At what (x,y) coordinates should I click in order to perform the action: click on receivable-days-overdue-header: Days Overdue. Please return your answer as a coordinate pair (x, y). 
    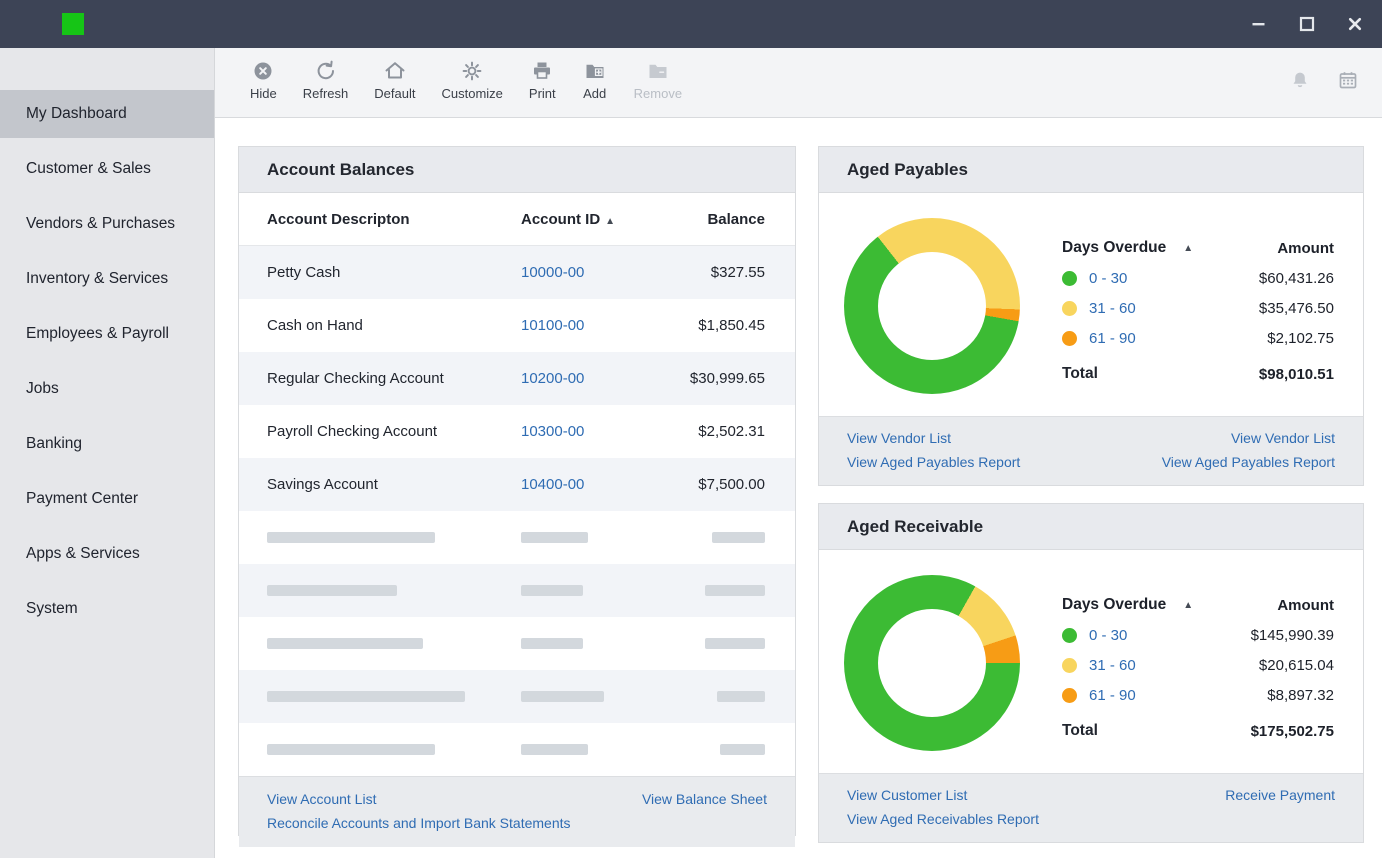
    Looking at the image, I should click on (1114, 605).